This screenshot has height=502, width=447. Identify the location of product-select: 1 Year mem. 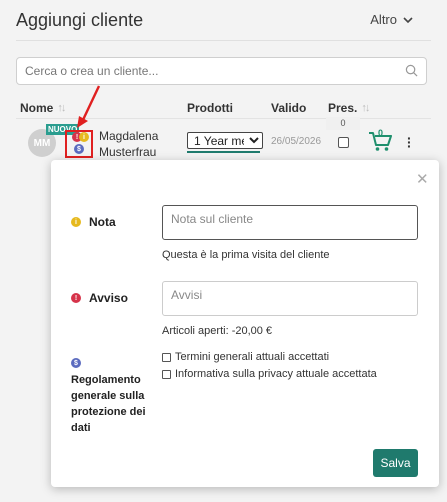
(225, 140).